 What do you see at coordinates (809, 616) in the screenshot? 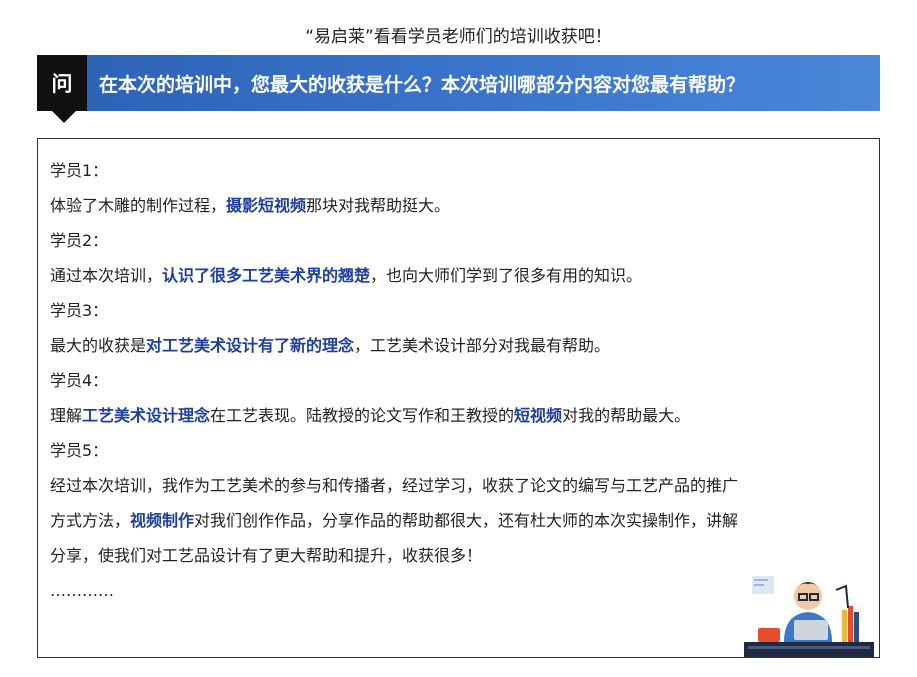
I see `student-at-desk-illustration` at bounding box center [809, 616].